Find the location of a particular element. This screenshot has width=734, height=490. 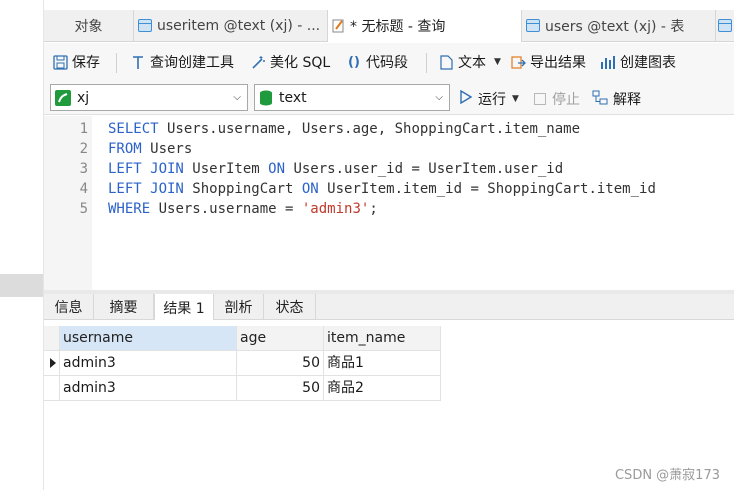

tab-result-1: 结果 1 is located at coordinates (184, 307).